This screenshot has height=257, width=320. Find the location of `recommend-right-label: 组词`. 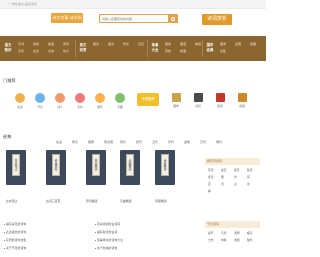

recommend-right-label: 组词 is located at coordinates (220, 106).